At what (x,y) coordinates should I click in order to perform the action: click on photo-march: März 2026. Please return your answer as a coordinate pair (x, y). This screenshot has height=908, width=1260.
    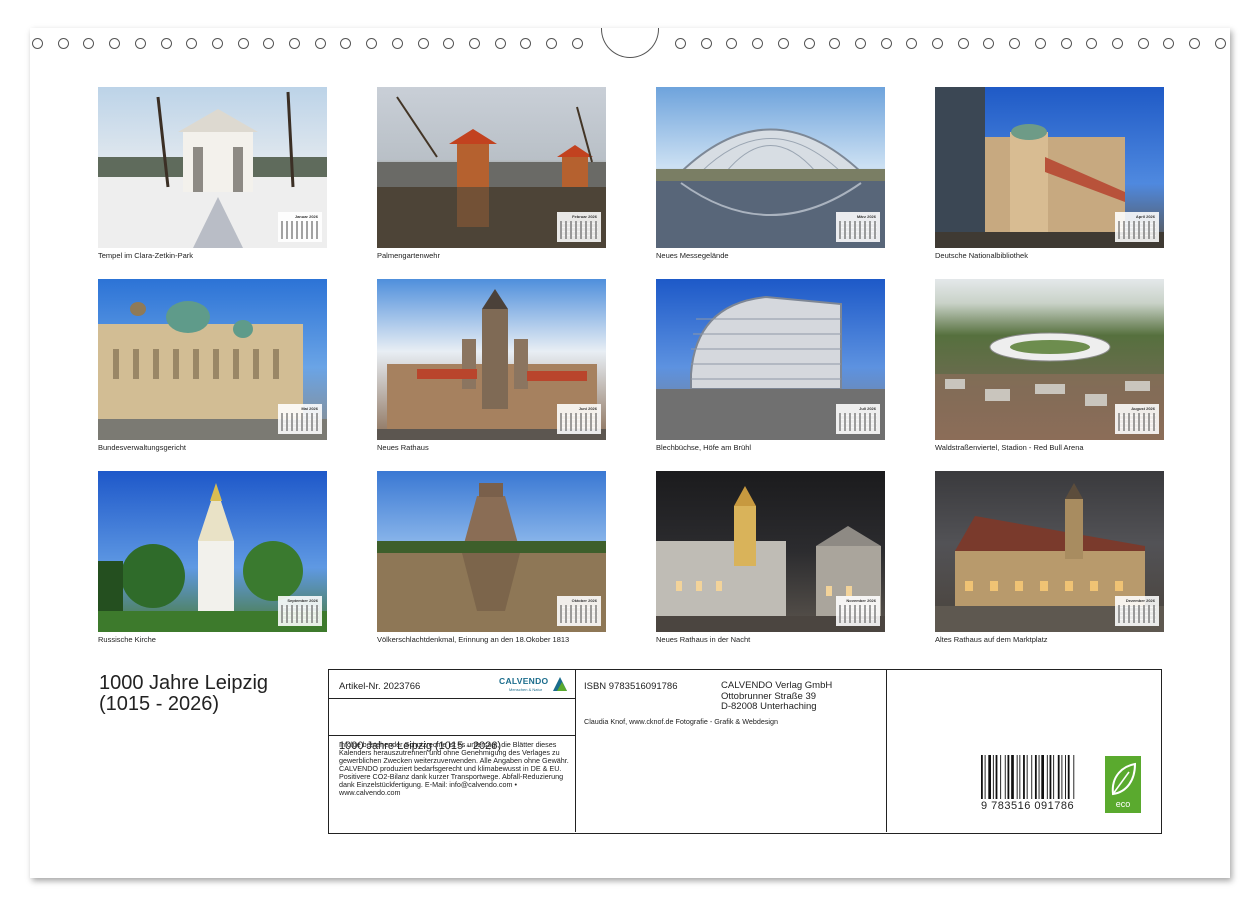
    Looking at the image, I should click on (770, 167).